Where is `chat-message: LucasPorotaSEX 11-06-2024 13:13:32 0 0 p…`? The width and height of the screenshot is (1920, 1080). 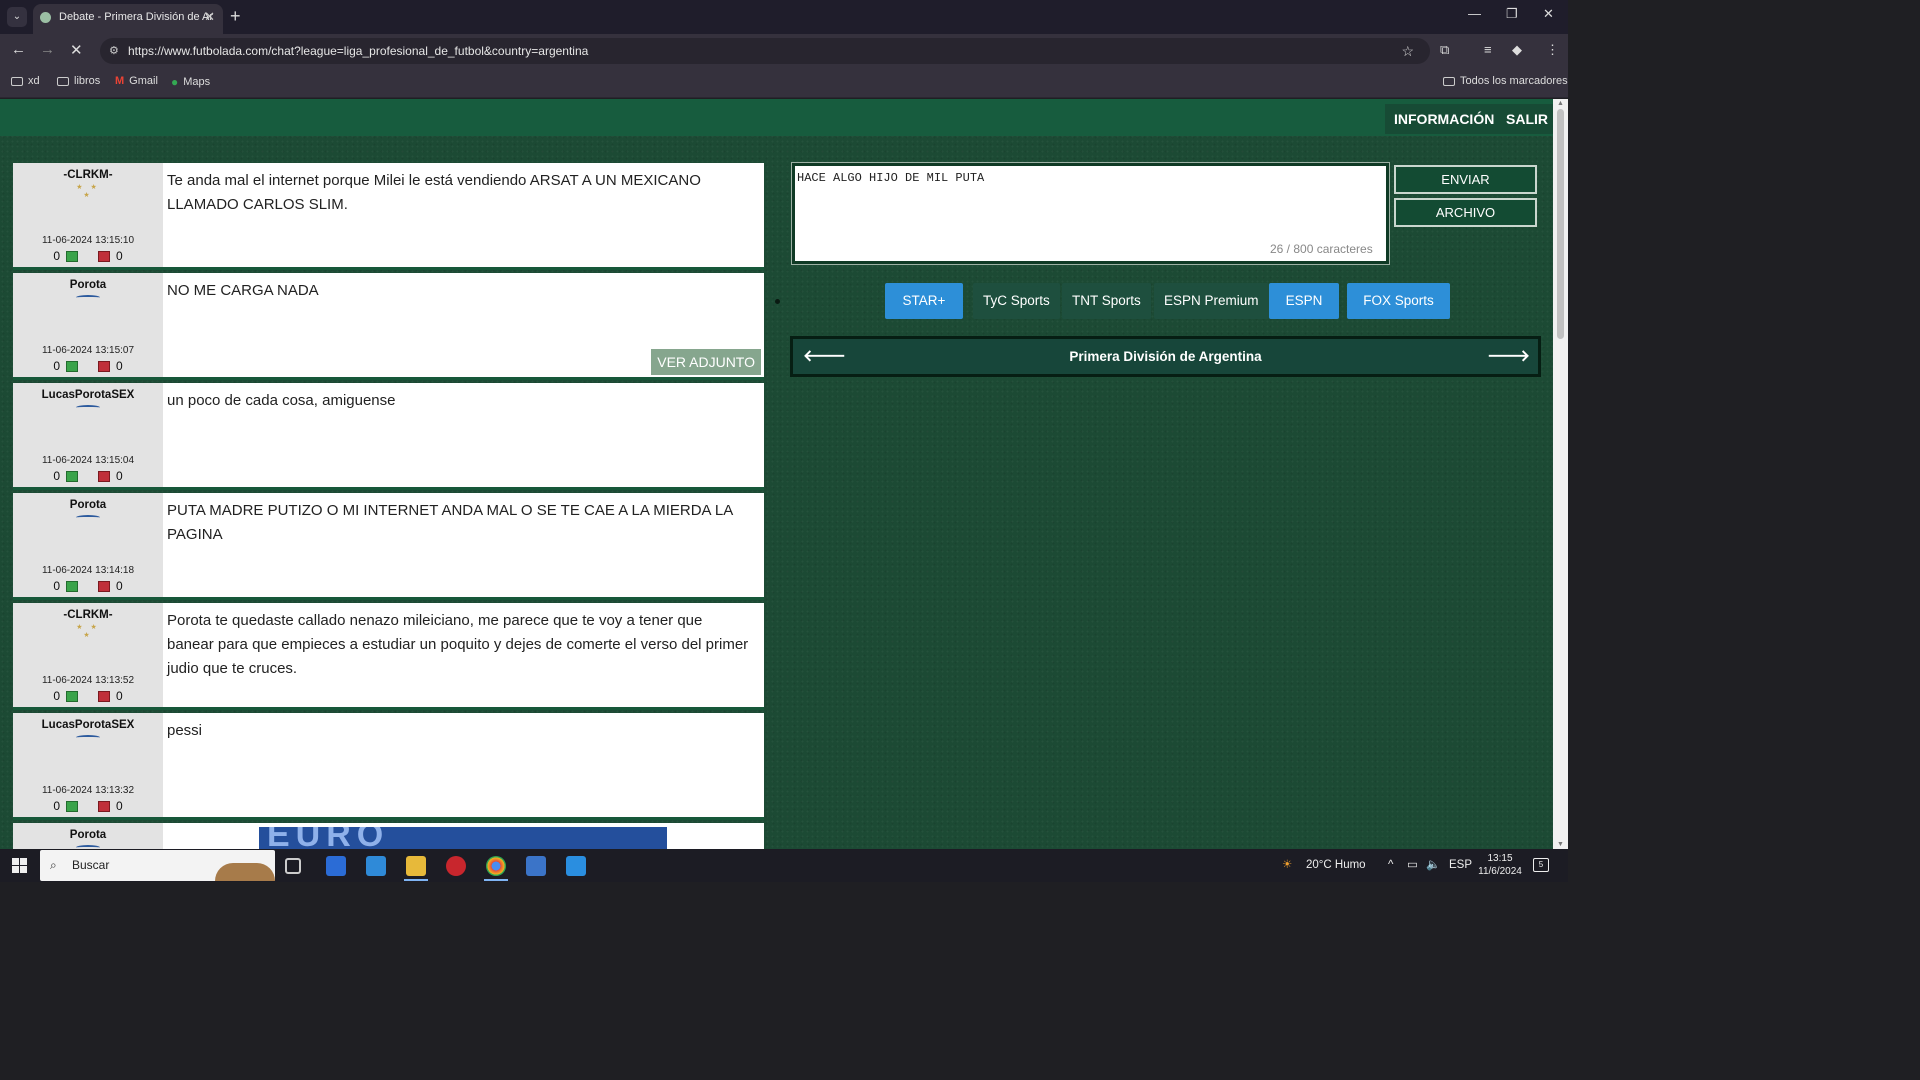
chat-message: LucasPorotaSEX 11-06-2024 13:13:32 0 0 p… is located at coordinates (388, 766).